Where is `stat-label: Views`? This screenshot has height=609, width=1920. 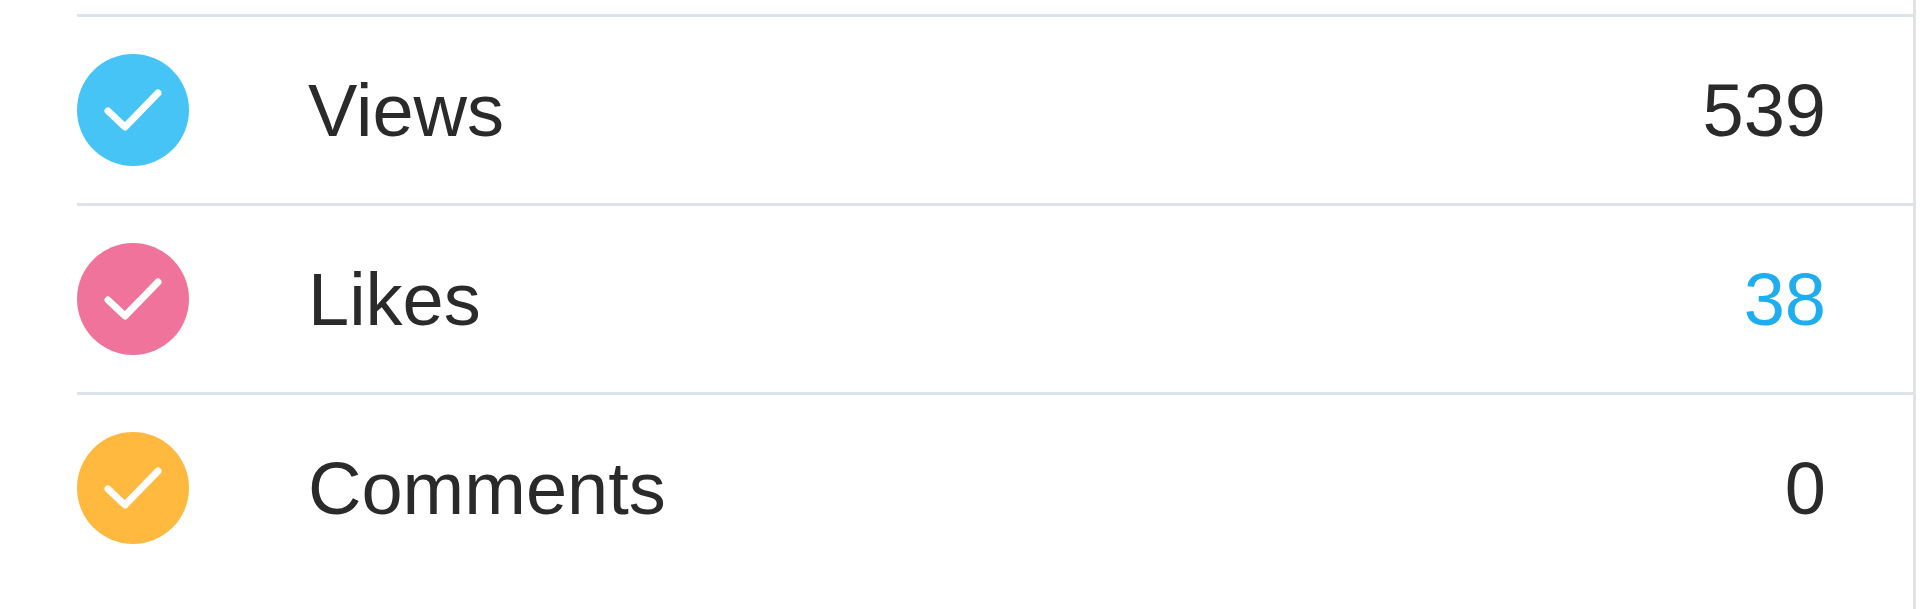 stat-label: Views is located at coordinates (406, 110).